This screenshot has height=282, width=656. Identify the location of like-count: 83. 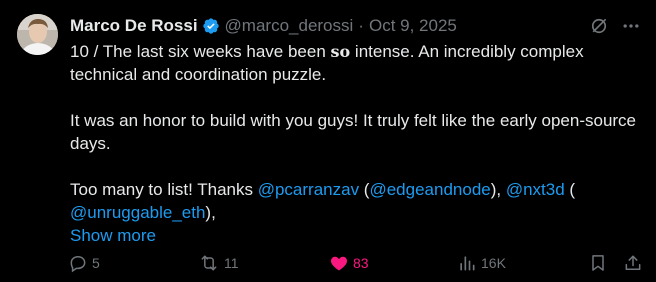
(361, 263).